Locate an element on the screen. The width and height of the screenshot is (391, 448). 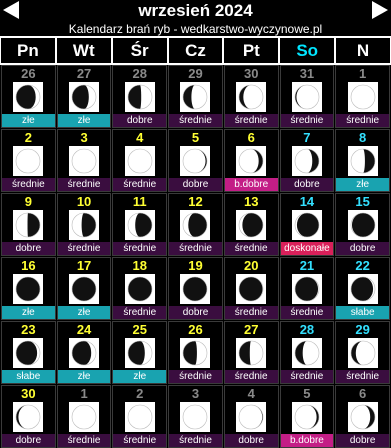
day-number: 25 is located at coordinates (140, 329).